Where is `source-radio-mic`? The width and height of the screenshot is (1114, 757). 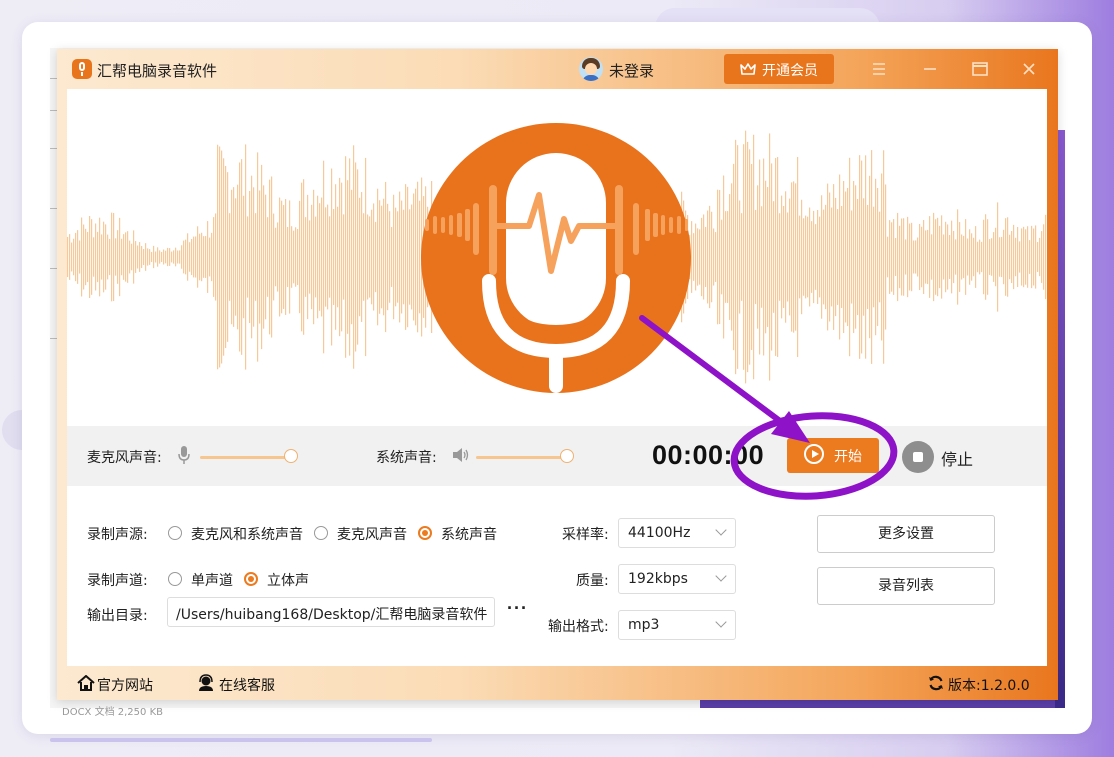
source-radio-mic is located at coordinates (321, 533).